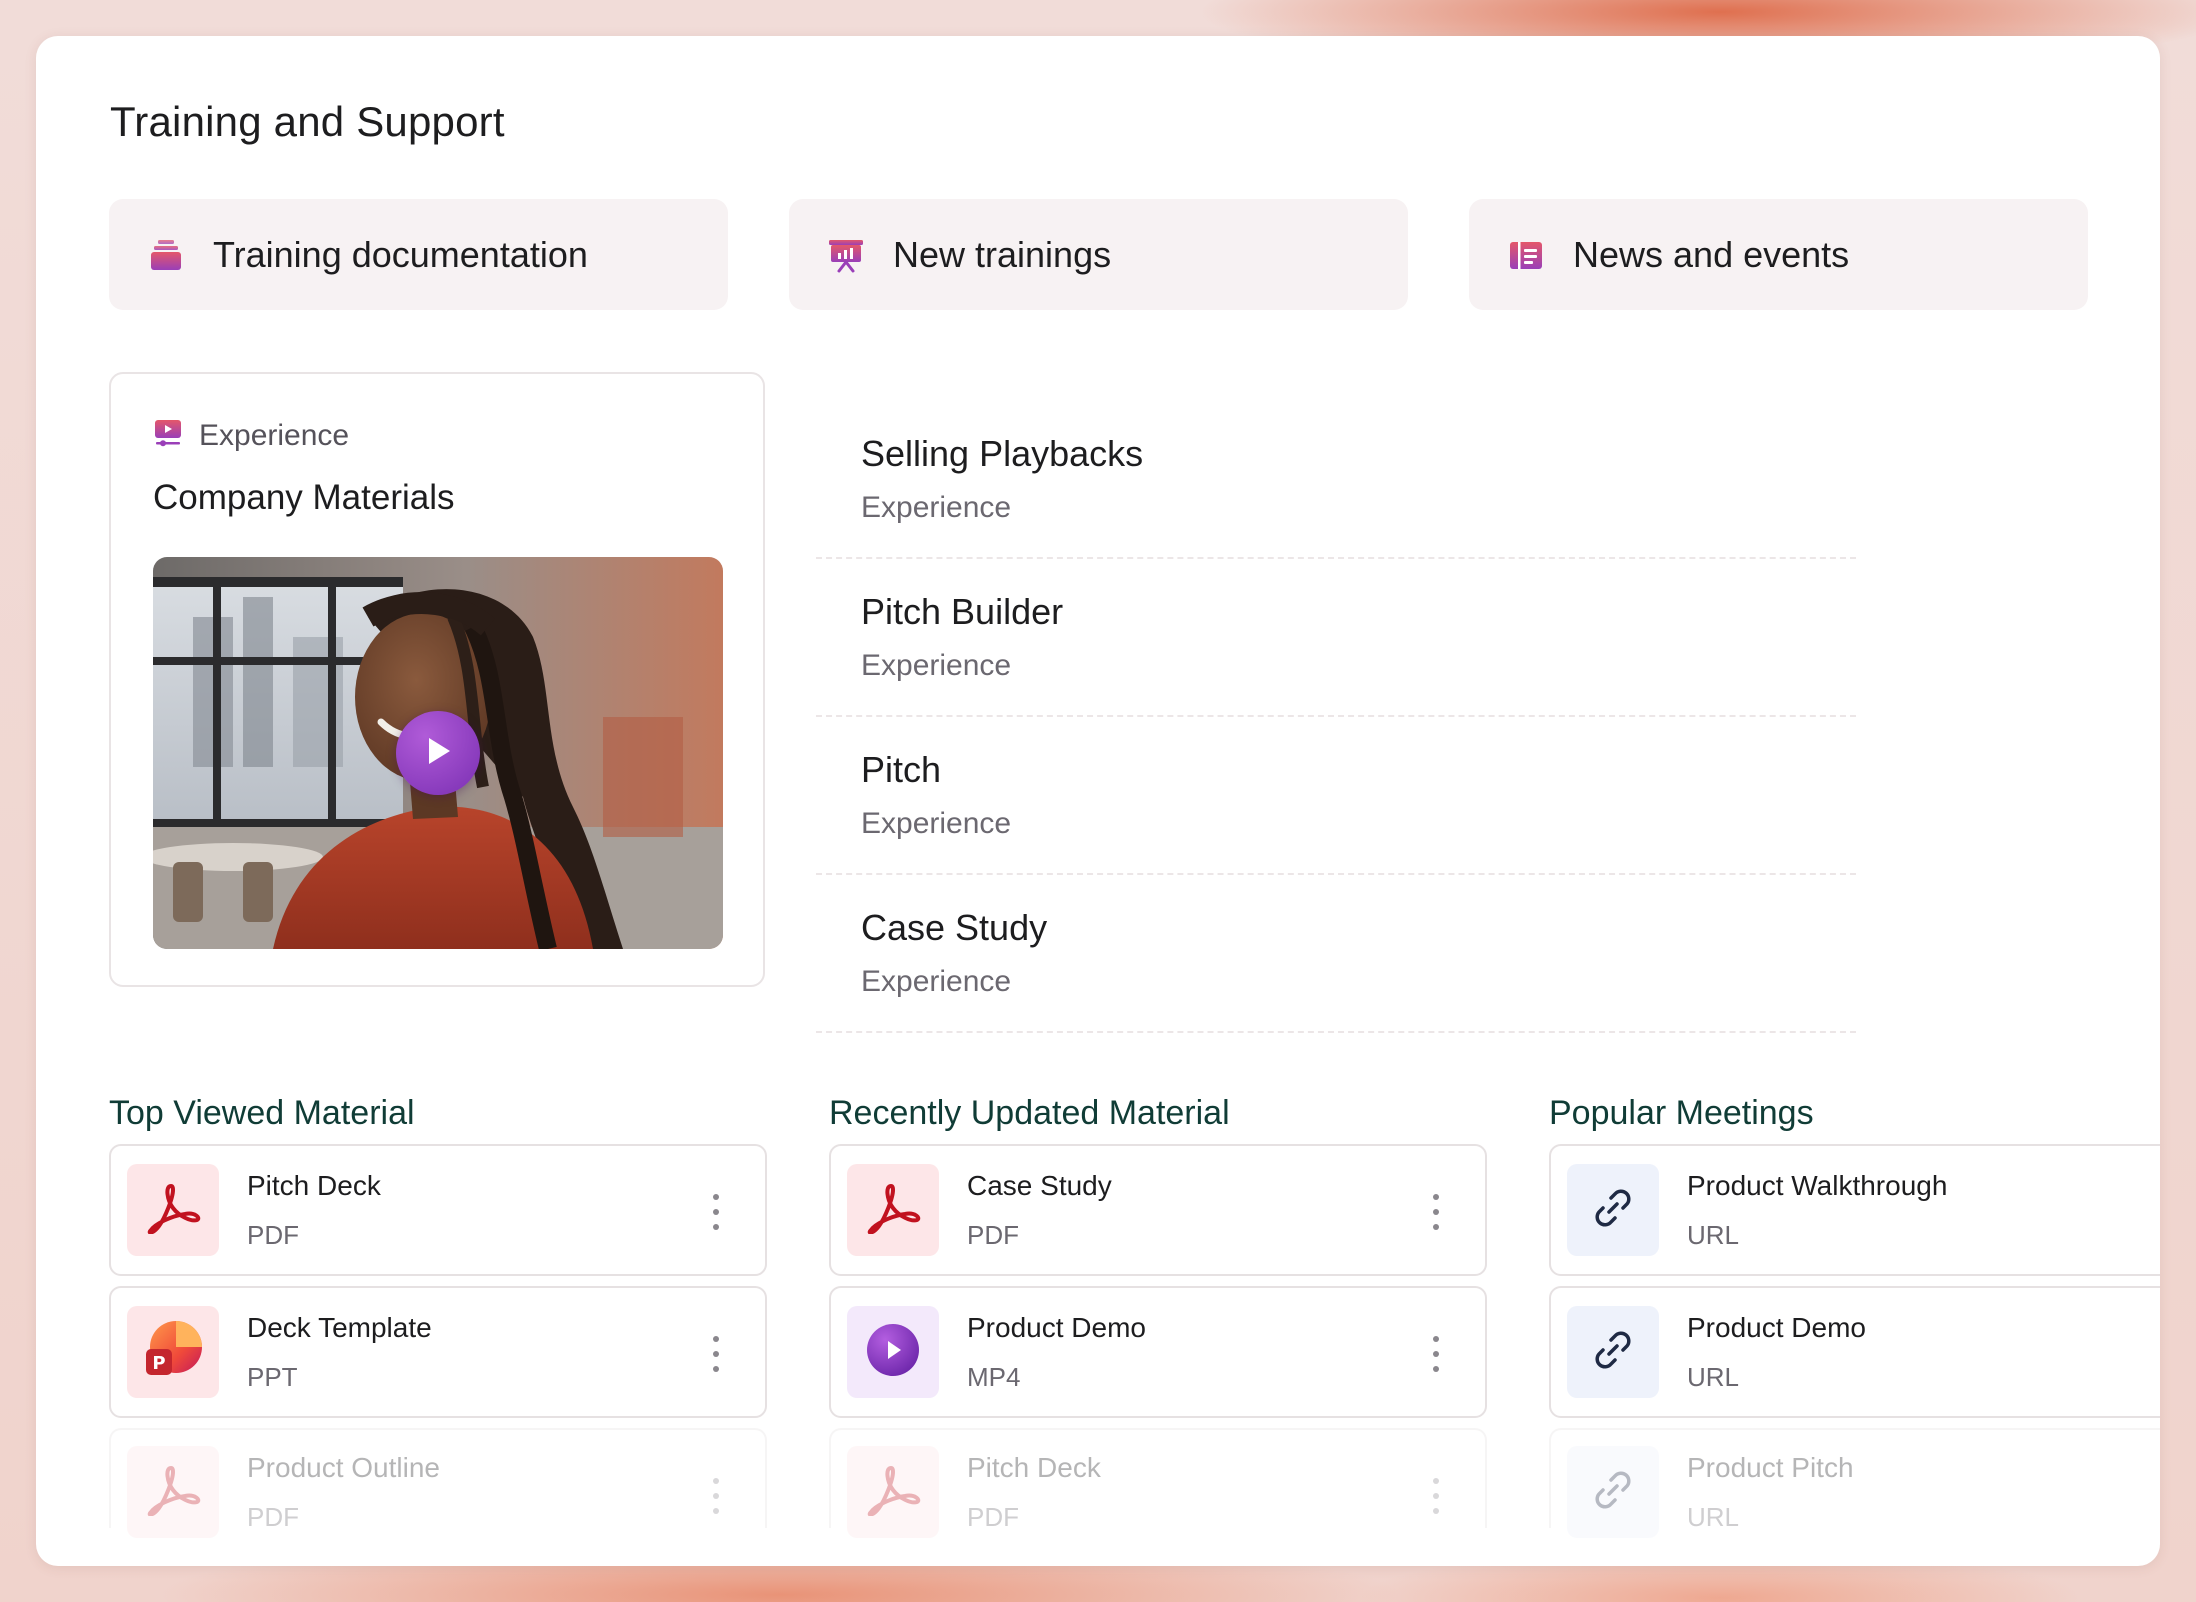  I want to click on material-item: Case Study PDF, so click(1158, 1210).